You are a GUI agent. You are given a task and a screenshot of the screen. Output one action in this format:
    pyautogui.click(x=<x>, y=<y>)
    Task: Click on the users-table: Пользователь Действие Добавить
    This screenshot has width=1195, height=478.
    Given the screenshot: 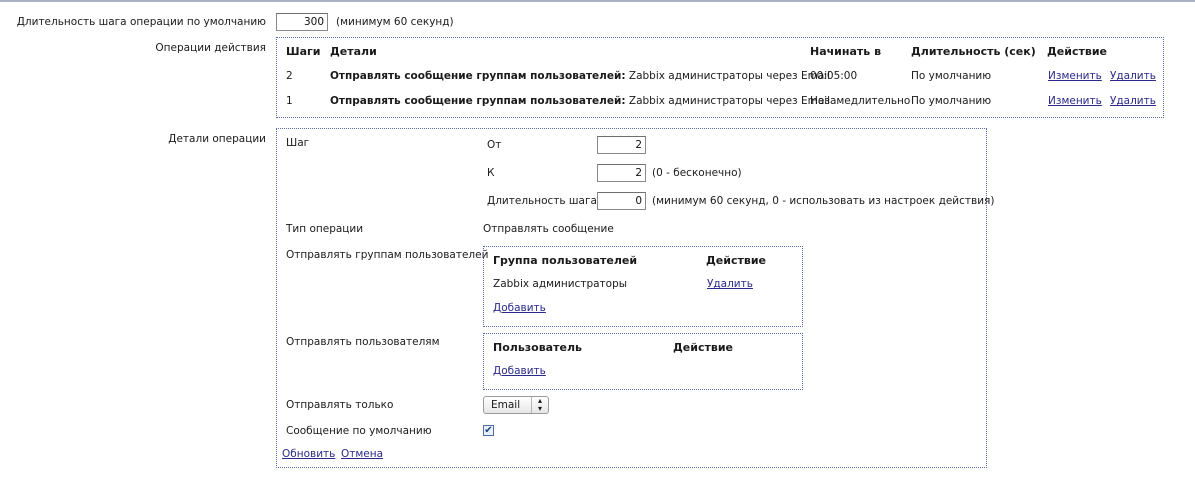 What is the action you would take?
    pyautogui.click(x=643, y=361)
    